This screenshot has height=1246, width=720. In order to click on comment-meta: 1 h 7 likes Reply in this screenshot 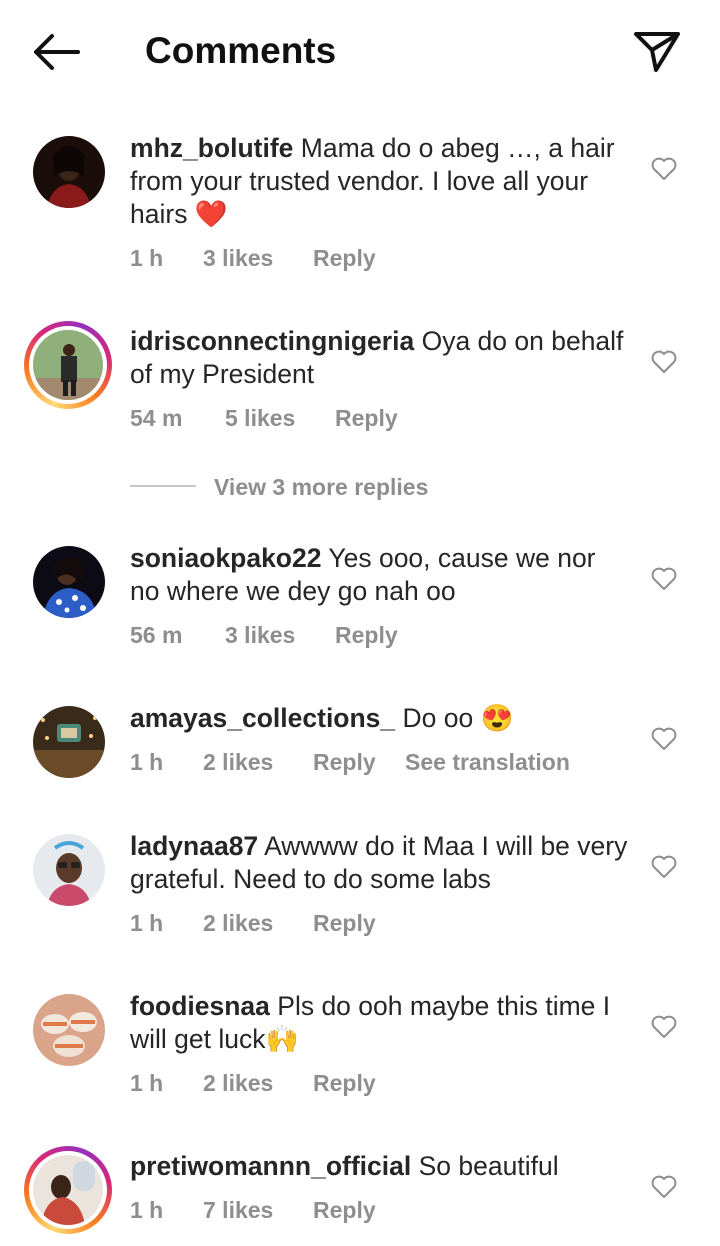, I will do `click(253, 1210)`.